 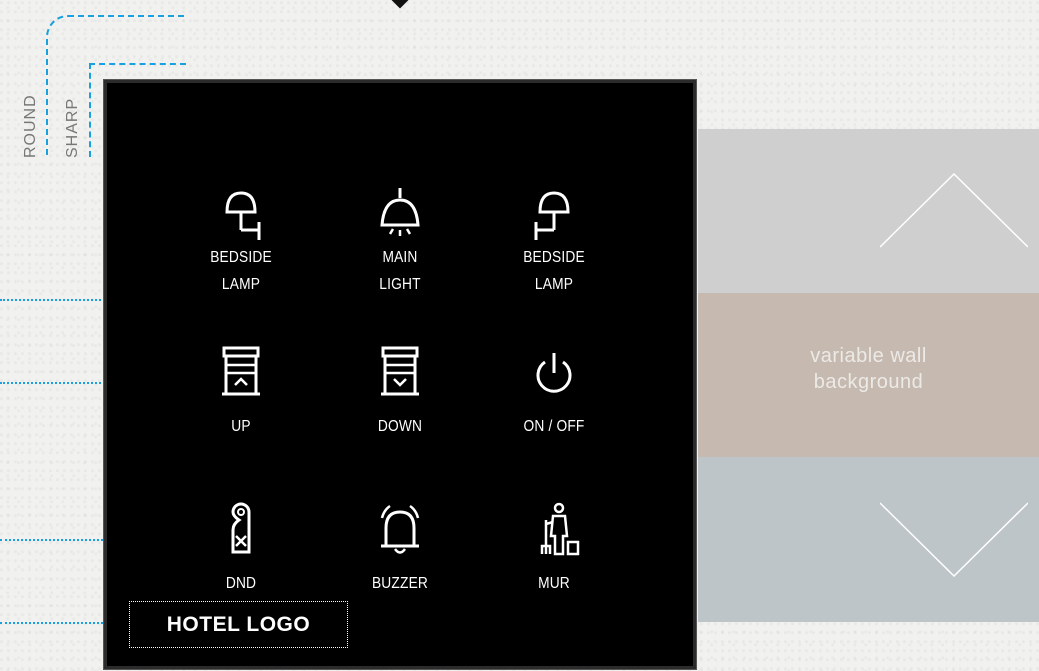 I want to click on button-bedside-lamp-left: BEDSIDE LAMP, so click(x=241, y=243).